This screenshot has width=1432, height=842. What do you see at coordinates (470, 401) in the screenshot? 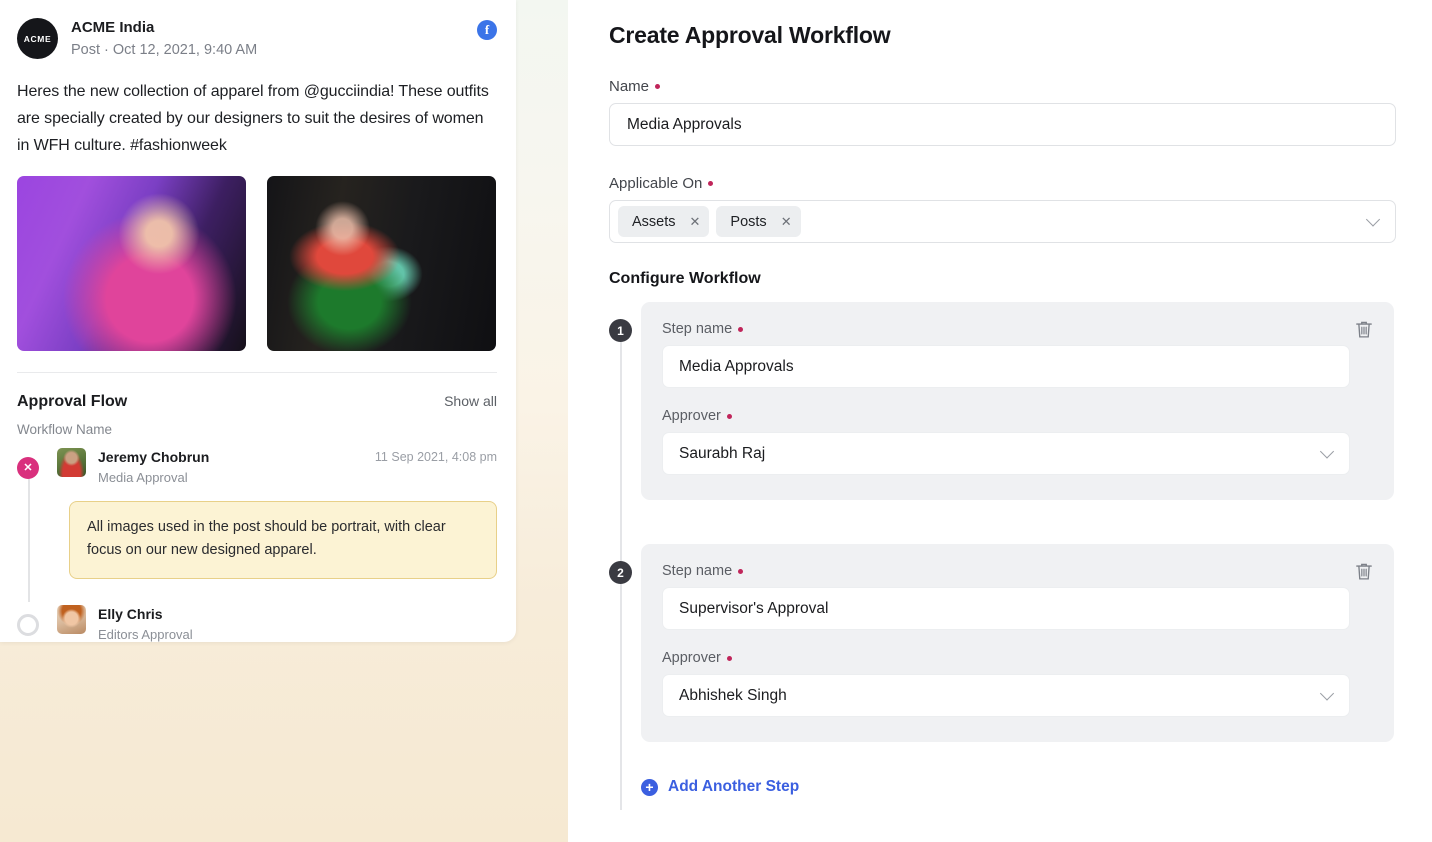
I see `show-all-link: Show all` at bounding box center [470, 401].